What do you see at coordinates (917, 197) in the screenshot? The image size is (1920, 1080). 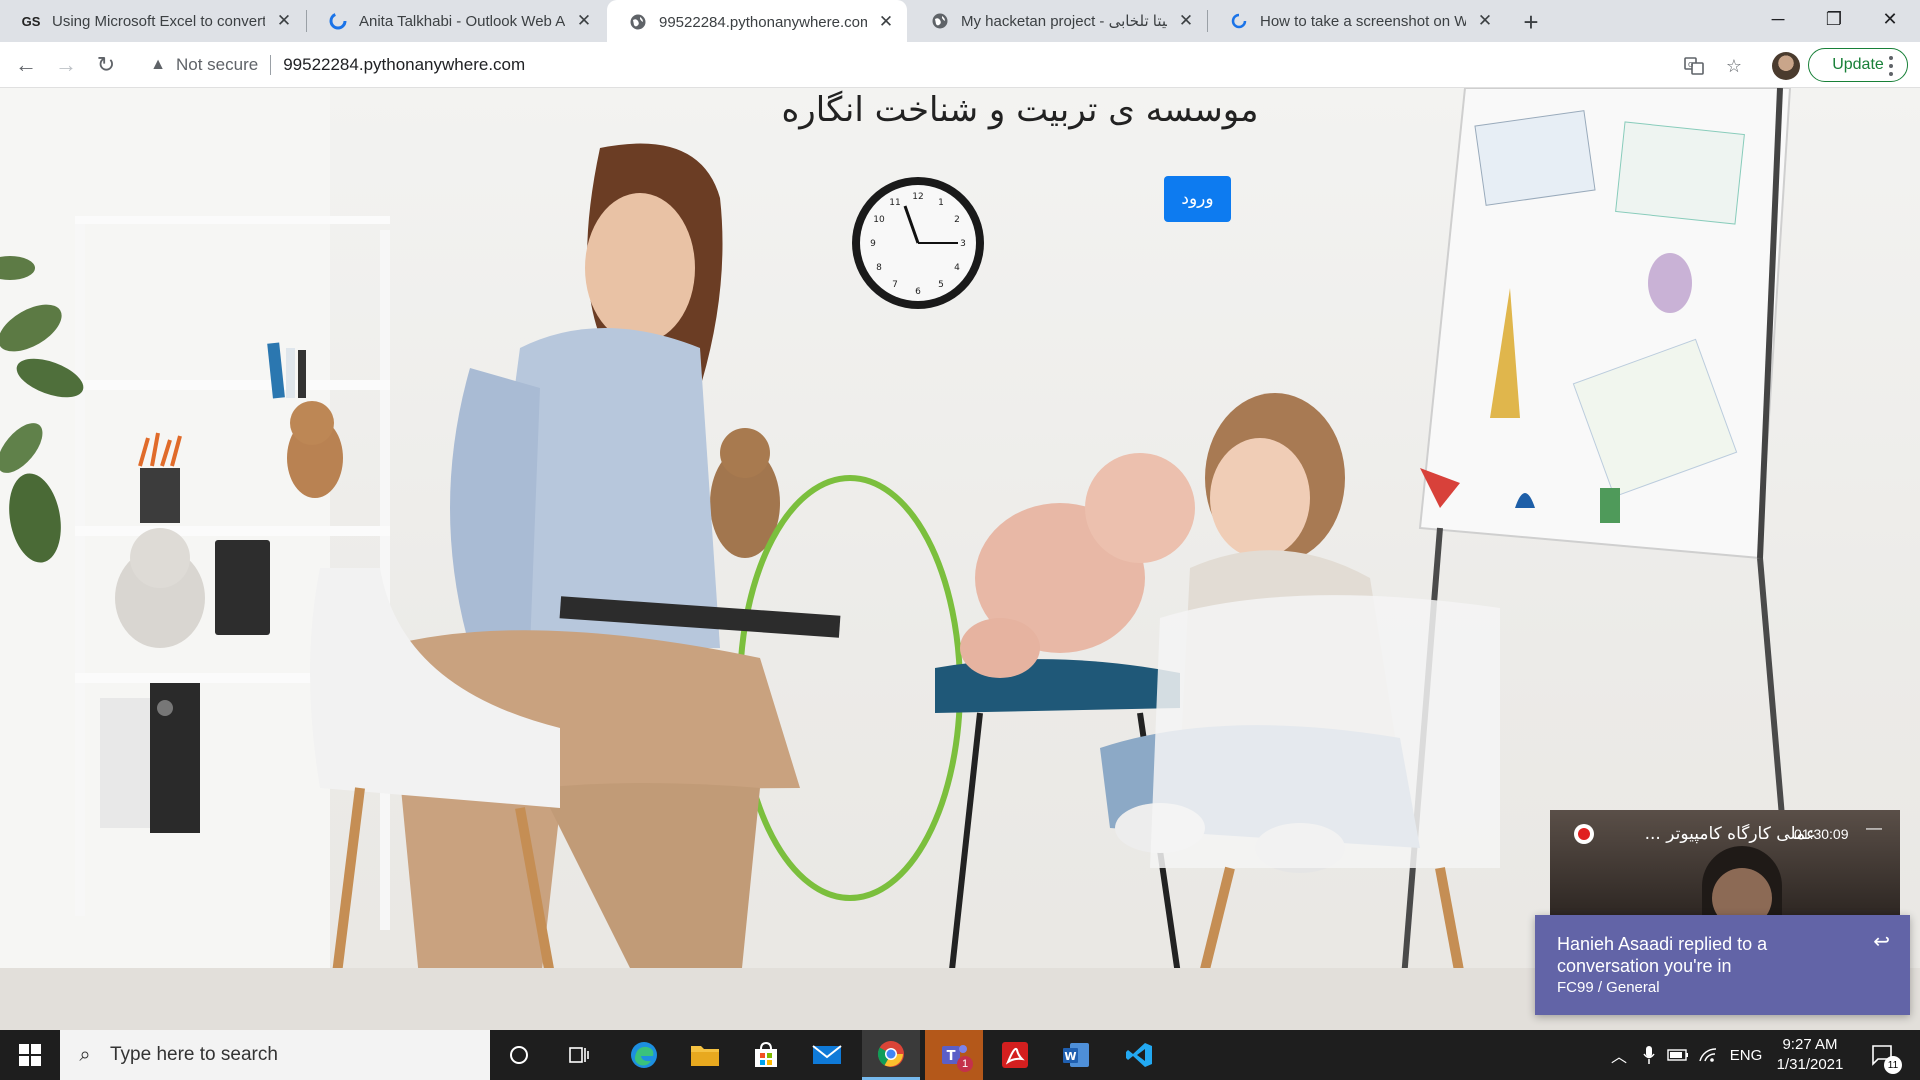 I see `clock-number: 12` at bounding box center [917, 197].